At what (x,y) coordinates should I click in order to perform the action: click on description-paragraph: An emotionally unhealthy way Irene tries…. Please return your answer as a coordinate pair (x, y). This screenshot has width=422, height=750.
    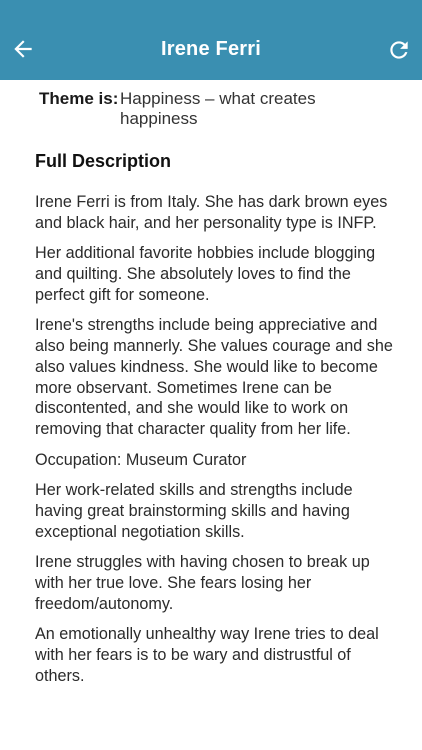
    Looking at the image, I should click on (207, 654).